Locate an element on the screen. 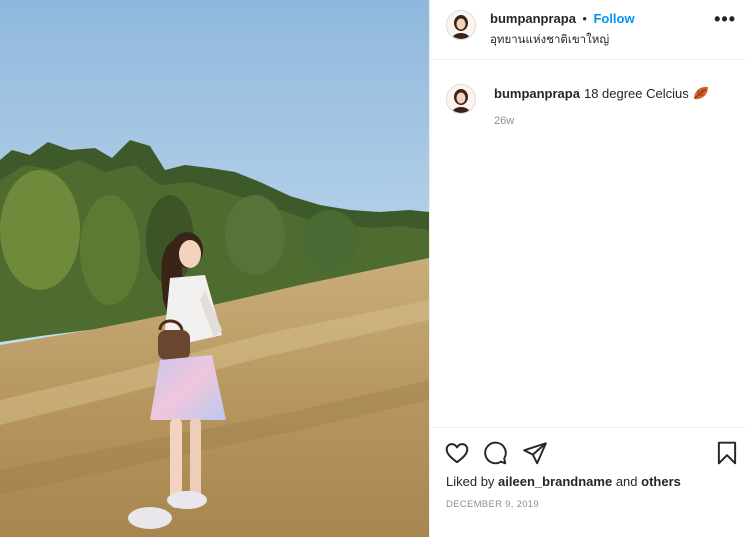 This screenshot has width=745, height=537. follow-button: Follow is located at coordinates (613, 18).